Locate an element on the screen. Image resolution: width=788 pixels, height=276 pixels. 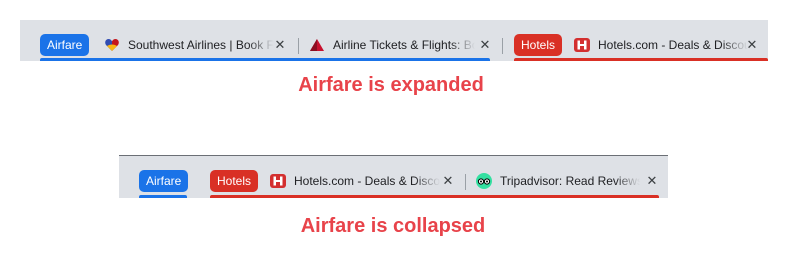
tab-southwest: Southwest Airlines | Book Flights ✕ is located at coordinates (198, 45).